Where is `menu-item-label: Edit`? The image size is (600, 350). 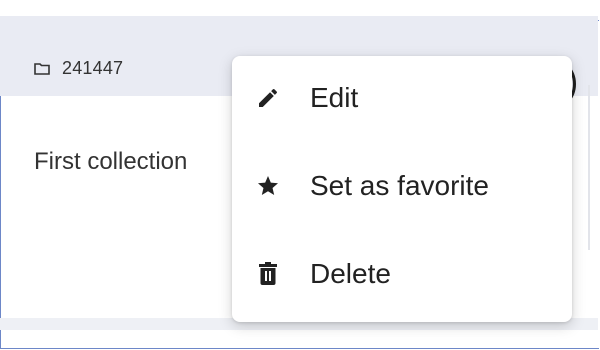
menu-item-label: Edit is located at coordinates (334, 97).